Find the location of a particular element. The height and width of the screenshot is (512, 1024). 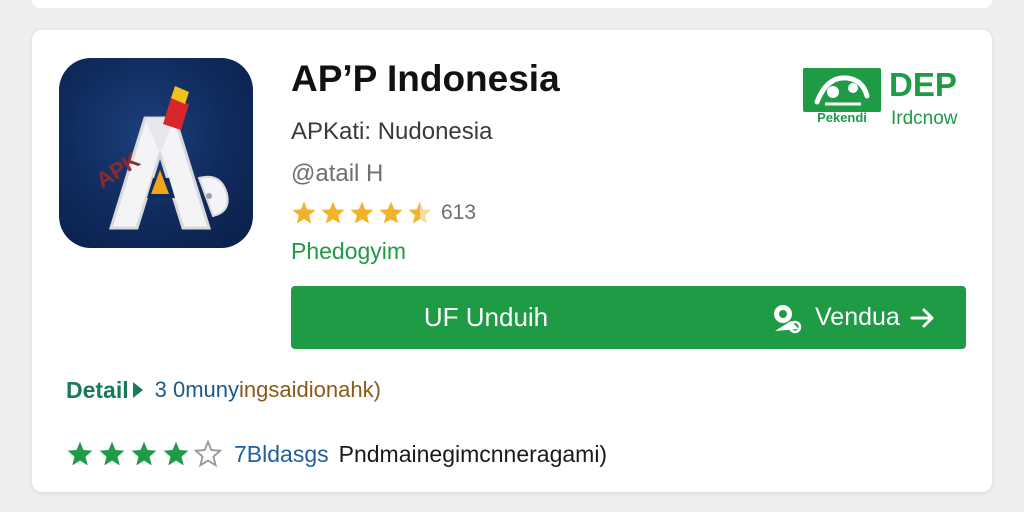

arrow-right-icon is located at coordinates (922, 317).